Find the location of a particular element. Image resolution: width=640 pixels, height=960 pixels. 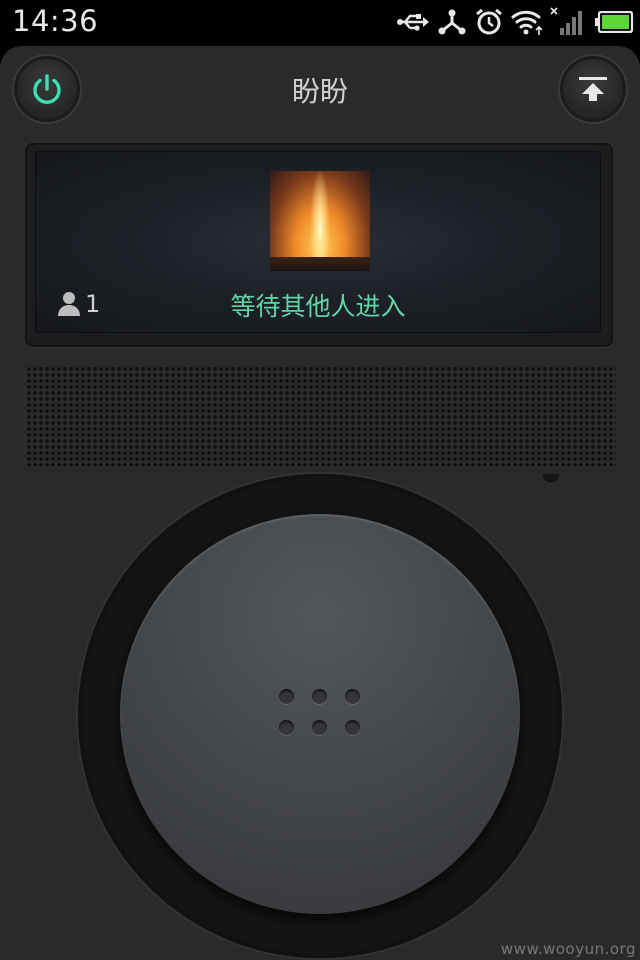

microphone-hole is located at coordinates (551, 479).